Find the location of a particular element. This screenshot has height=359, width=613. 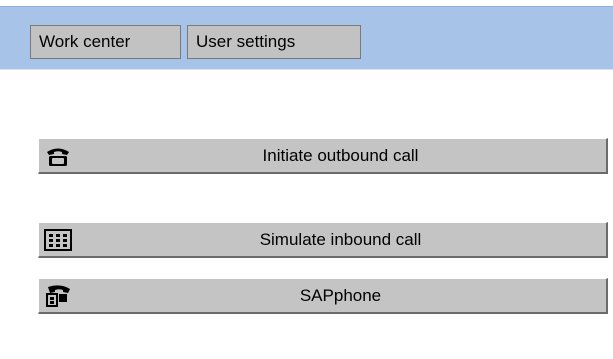

telephone-icon is located at coordinates (58, 156).